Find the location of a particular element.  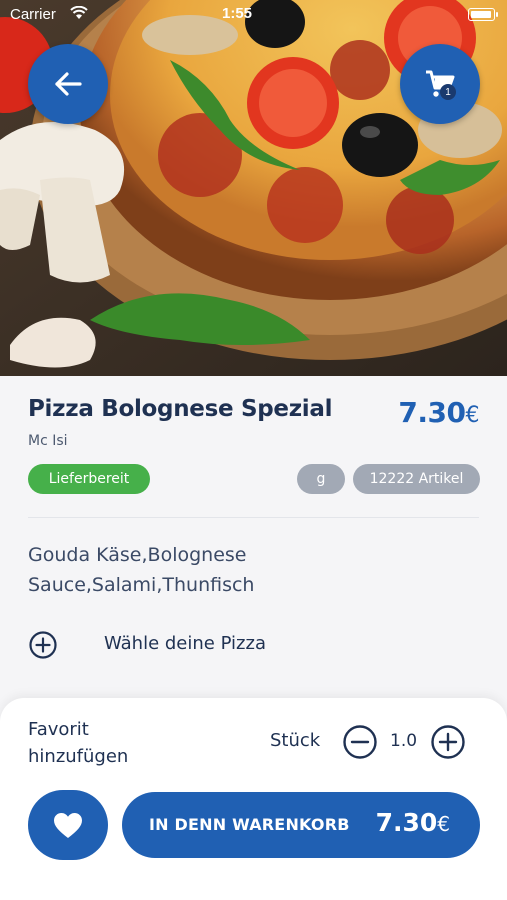

clock: 1:55 is located at coordinates (237, 13).